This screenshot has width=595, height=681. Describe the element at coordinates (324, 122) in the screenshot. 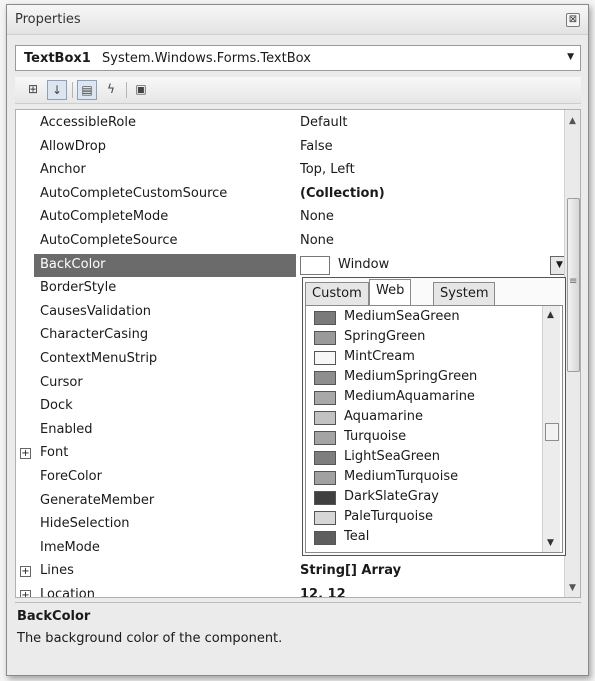

I see `property-value: Default` at that location.